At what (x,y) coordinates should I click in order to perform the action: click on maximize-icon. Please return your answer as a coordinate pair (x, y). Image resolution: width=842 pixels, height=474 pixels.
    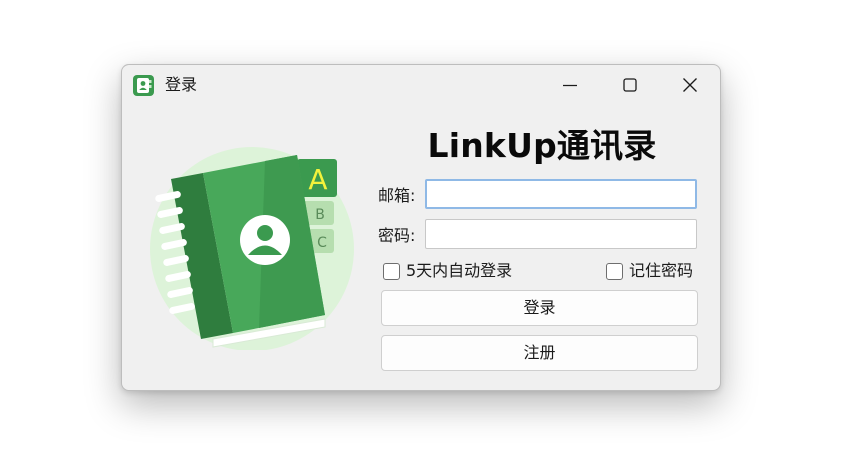
    Looking at the image, I should click on (630, 85).